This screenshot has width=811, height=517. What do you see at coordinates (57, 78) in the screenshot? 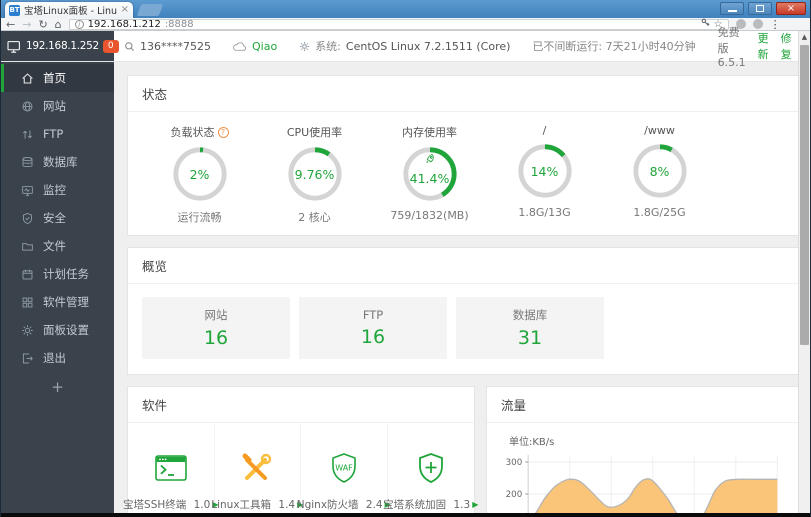
I see `sidebar-item-home: 首页` at bounding box center [57, 78].